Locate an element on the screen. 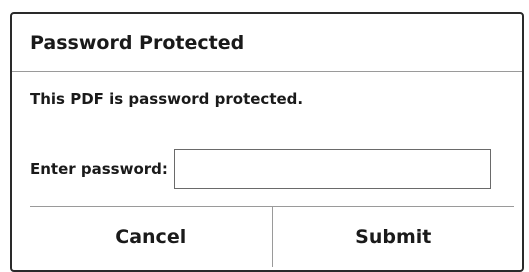 The image size is (529, 272). cancel-button: Cancel is located at coordinates (151, 237).